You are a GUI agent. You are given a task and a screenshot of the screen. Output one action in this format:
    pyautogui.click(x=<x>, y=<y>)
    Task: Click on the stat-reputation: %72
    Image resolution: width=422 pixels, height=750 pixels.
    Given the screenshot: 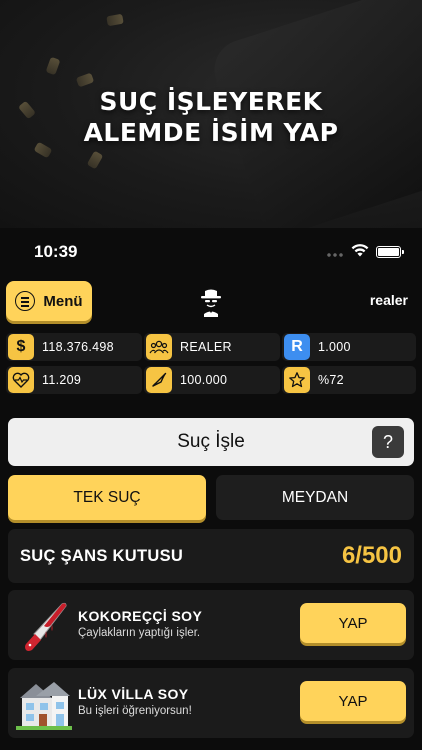 What is the action you would take?
    pyautogui.click(x=349, y=380)
    